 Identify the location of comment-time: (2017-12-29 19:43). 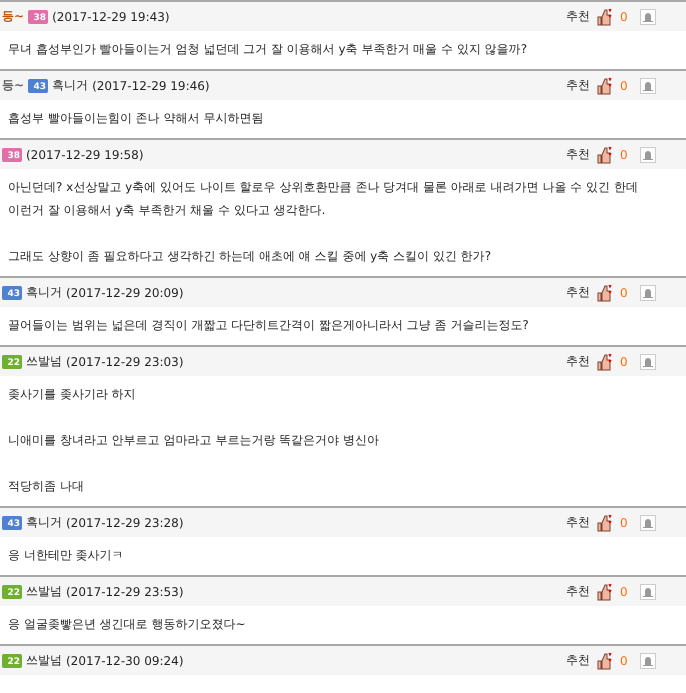
(111, 17).